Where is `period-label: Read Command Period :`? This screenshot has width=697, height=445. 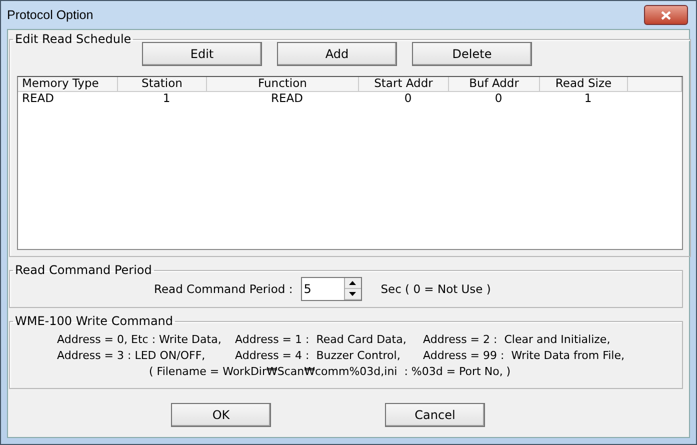
period-label: Read Command Period : is located at coordinates (223, 289).